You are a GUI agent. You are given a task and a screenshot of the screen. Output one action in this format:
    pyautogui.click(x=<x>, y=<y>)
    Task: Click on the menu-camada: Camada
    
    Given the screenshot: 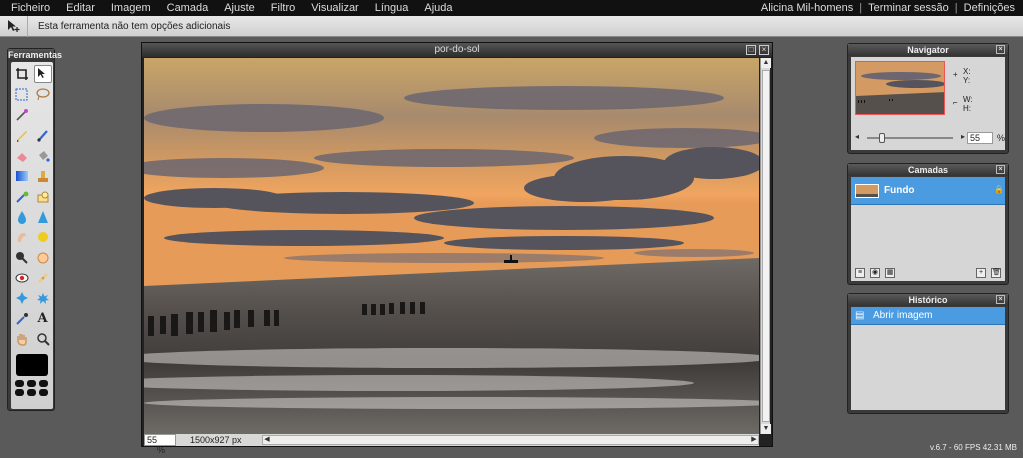 What is the action you would take?
    pyautogui.click(x=188, y=8)
    